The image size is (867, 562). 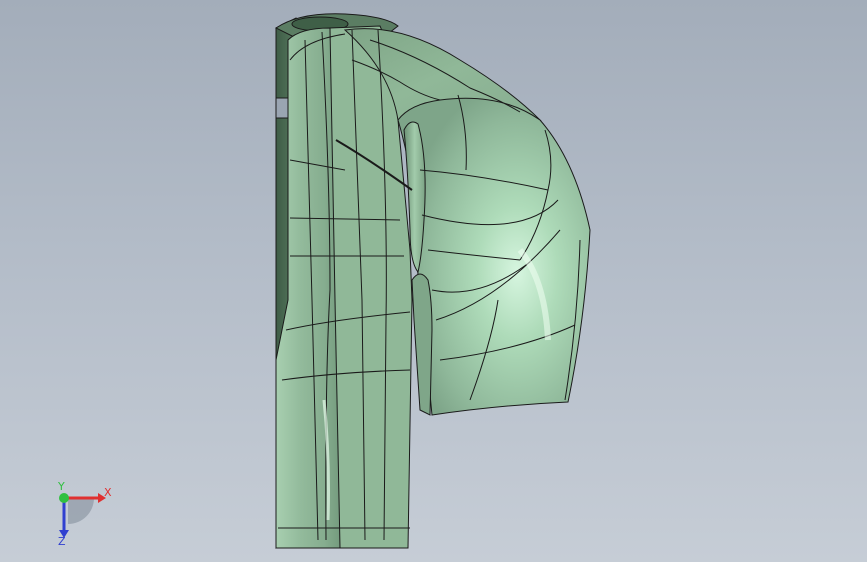 I want to click on y-axis-label: Y, so click(x=61, y=486).